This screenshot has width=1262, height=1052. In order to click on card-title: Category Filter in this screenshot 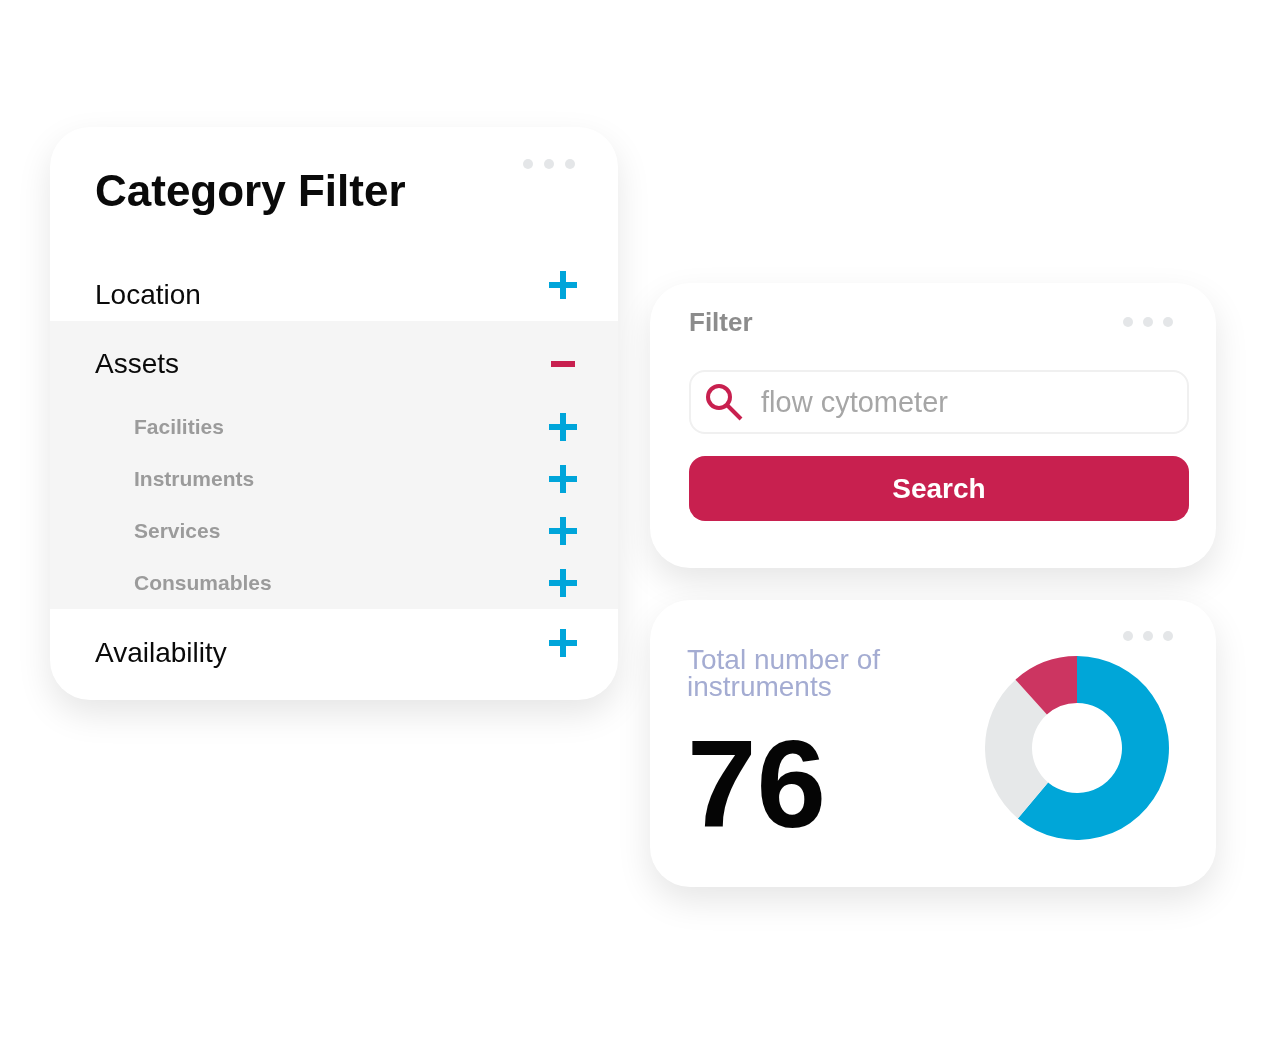, I will do `click(250, 191)`.